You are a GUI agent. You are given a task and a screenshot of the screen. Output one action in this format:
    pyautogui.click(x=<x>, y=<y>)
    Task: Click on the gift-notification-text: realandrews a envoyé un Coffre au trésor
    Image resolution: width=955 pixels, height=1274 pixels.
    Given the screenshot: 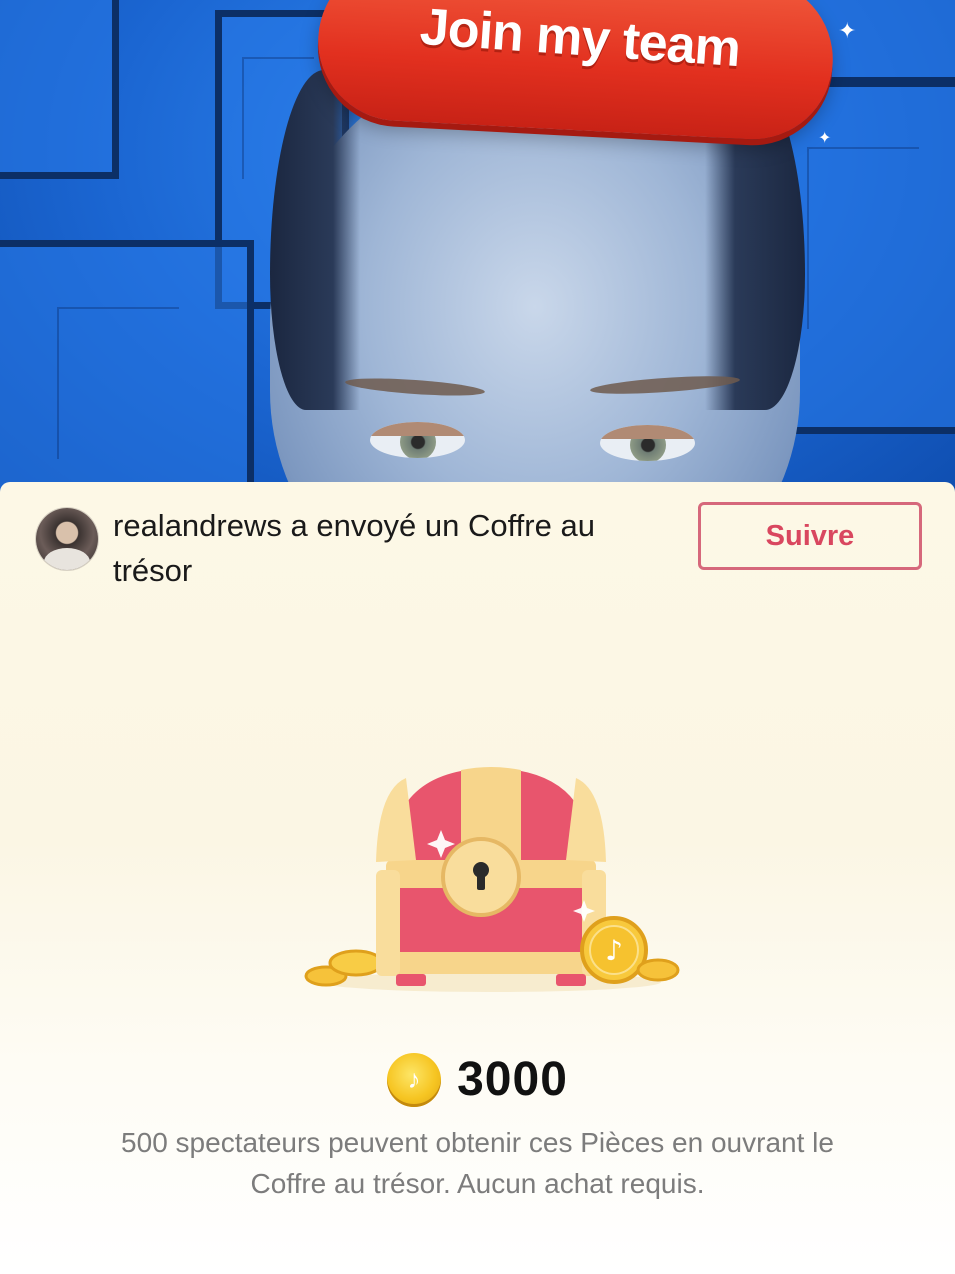 What is the action you would take?
    pyautogui.click(x=354, y=548)
    